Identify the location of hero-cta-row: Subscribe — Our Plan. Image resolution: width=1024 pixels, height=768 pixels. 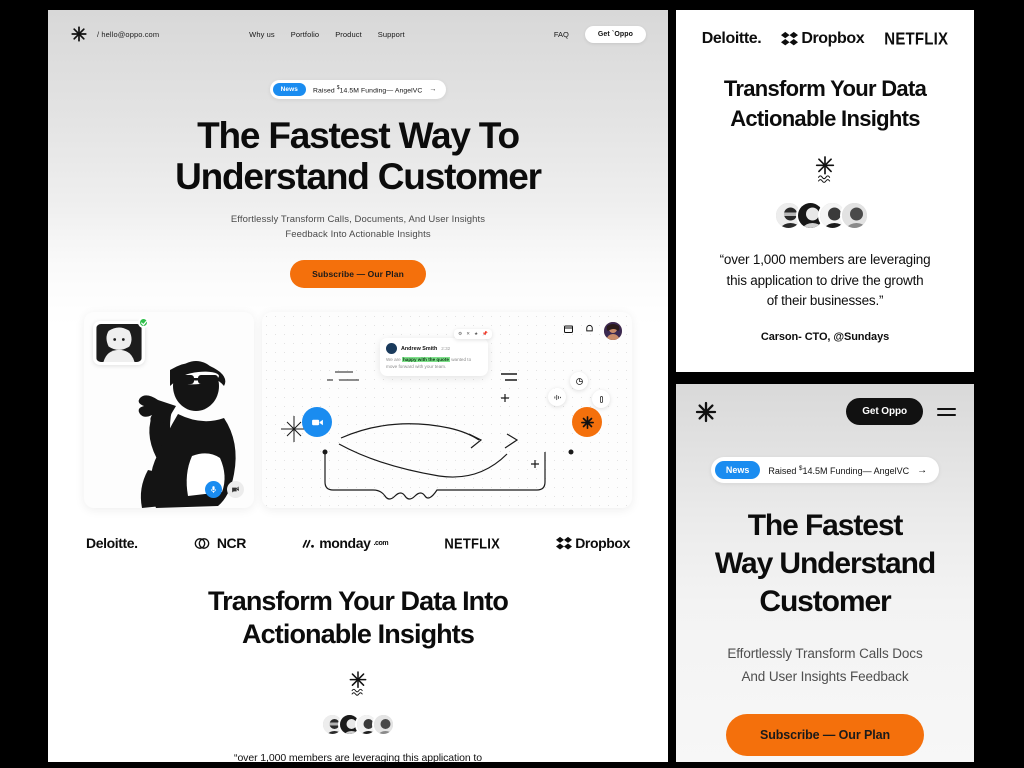
(358, 274).